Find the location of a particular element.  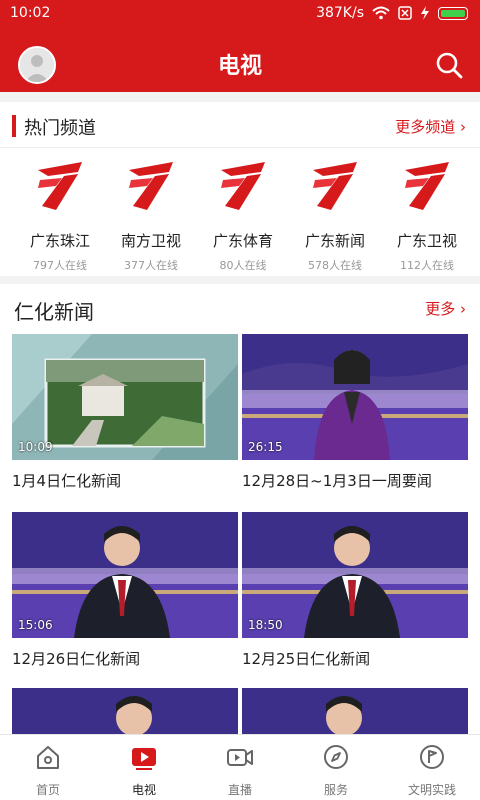

news-card: 18:50 12月25日仁化新闻 is located at coordinates (355, 590).